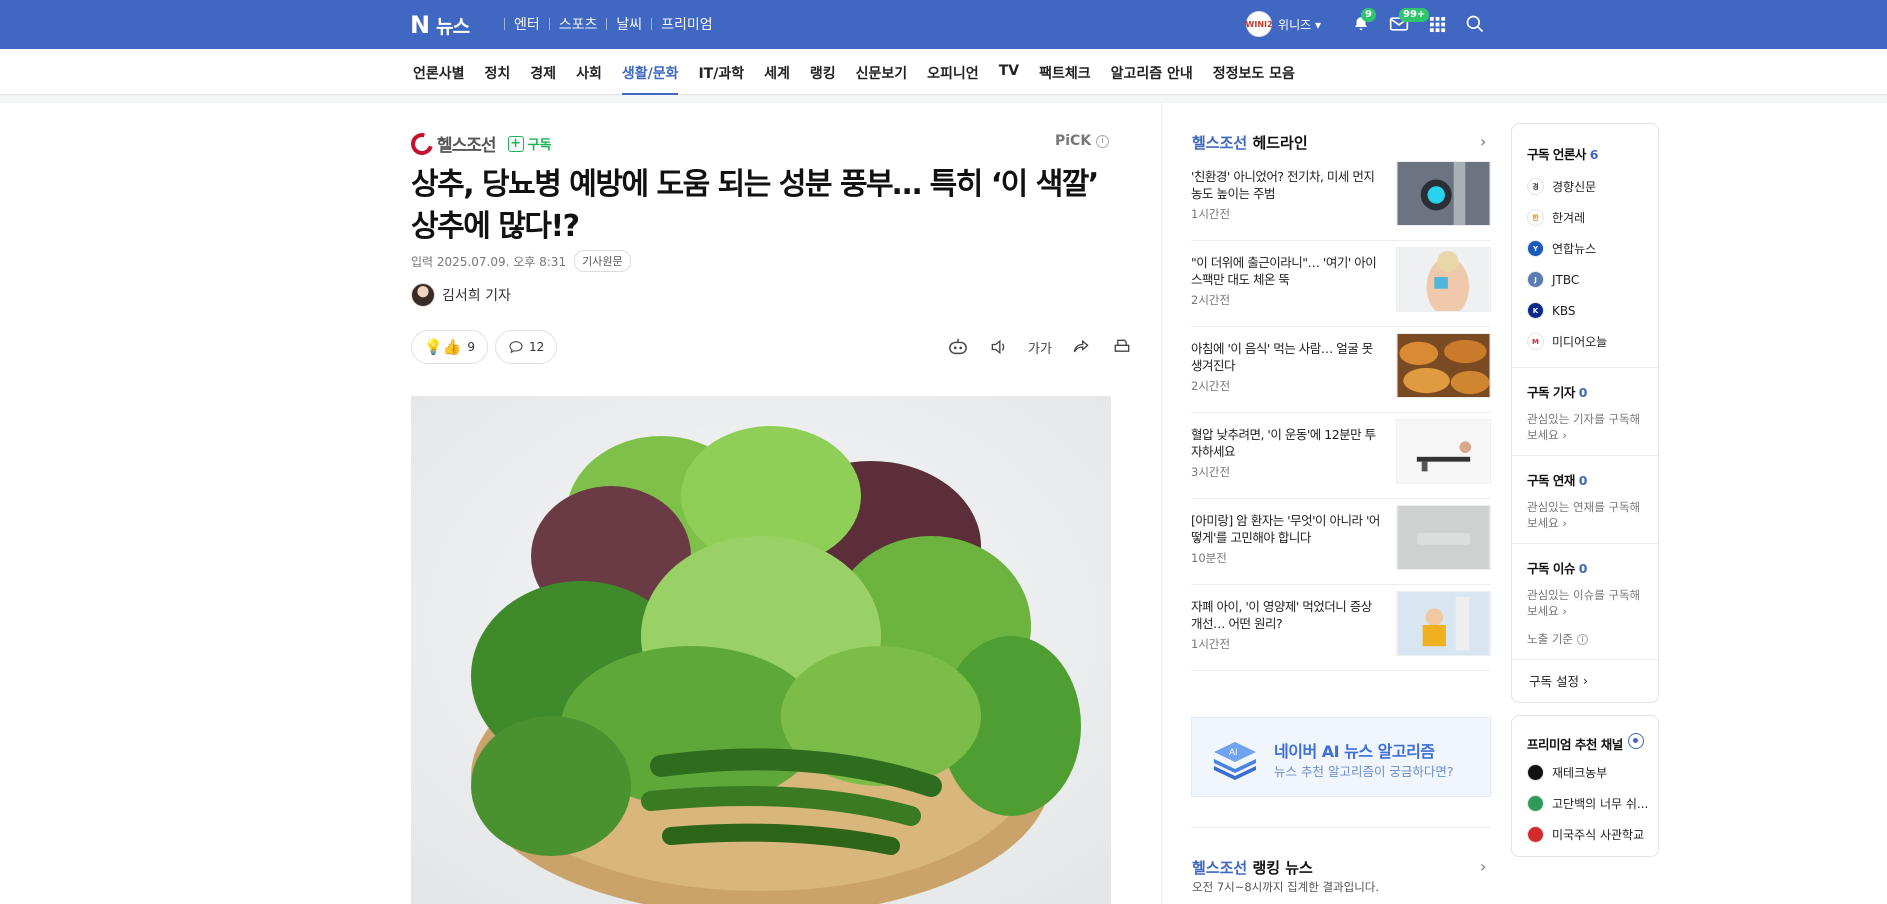  What do you see at coordinates (1585, 391) in the screenshot?
I see `subscribed-reporter-header: 구독 기자 0` at bounding box center [1585, 391].